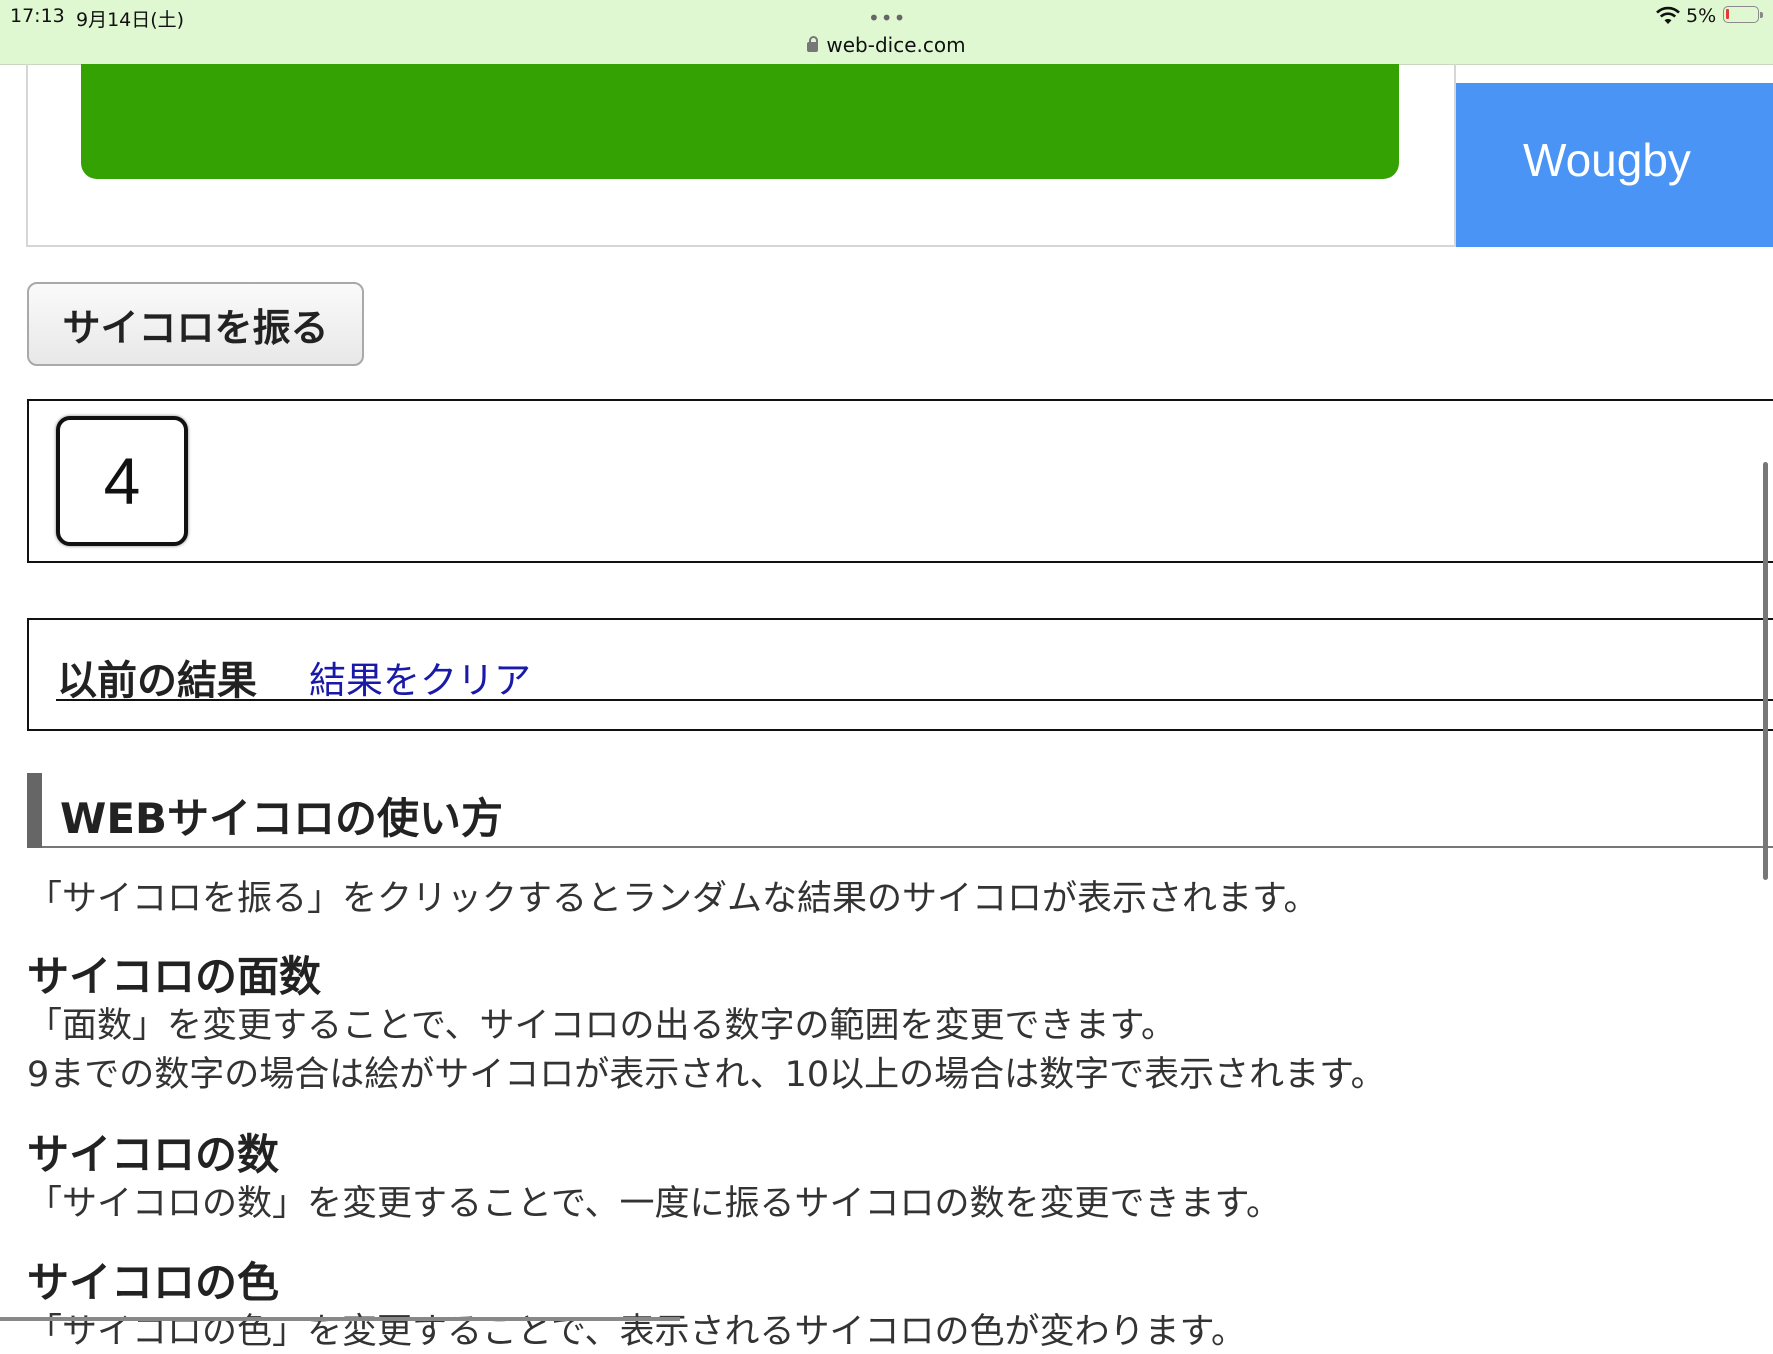 The height and width of the screenshot is (1354, 1773). I want to click on faces-text-2: 9までの数字の場合は絵がサイコロが表示され、10以上の場合は数字で表示されます。, so click(706, 1075).